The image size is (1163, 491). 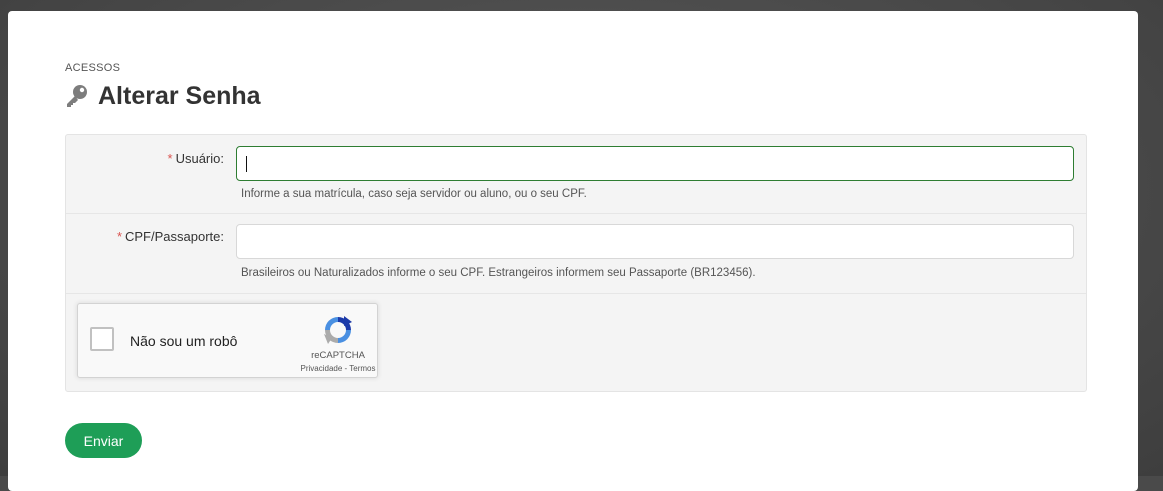 What do you see at coordinates (199, 158) in the screenshot?
I see `username-label-text: Usuário:` at bounding box center [199, 158].